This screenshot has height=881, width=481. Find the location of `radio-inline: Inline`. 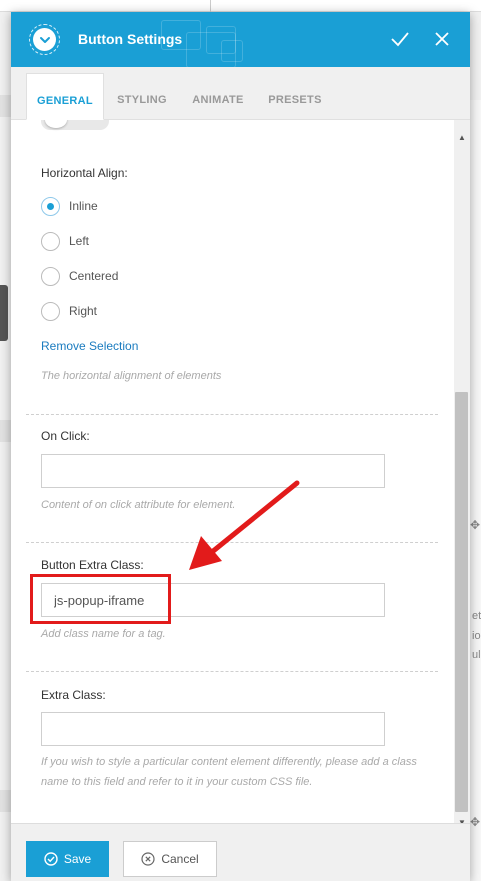

radio-inline: Inline is located at coordinates (69, 206).